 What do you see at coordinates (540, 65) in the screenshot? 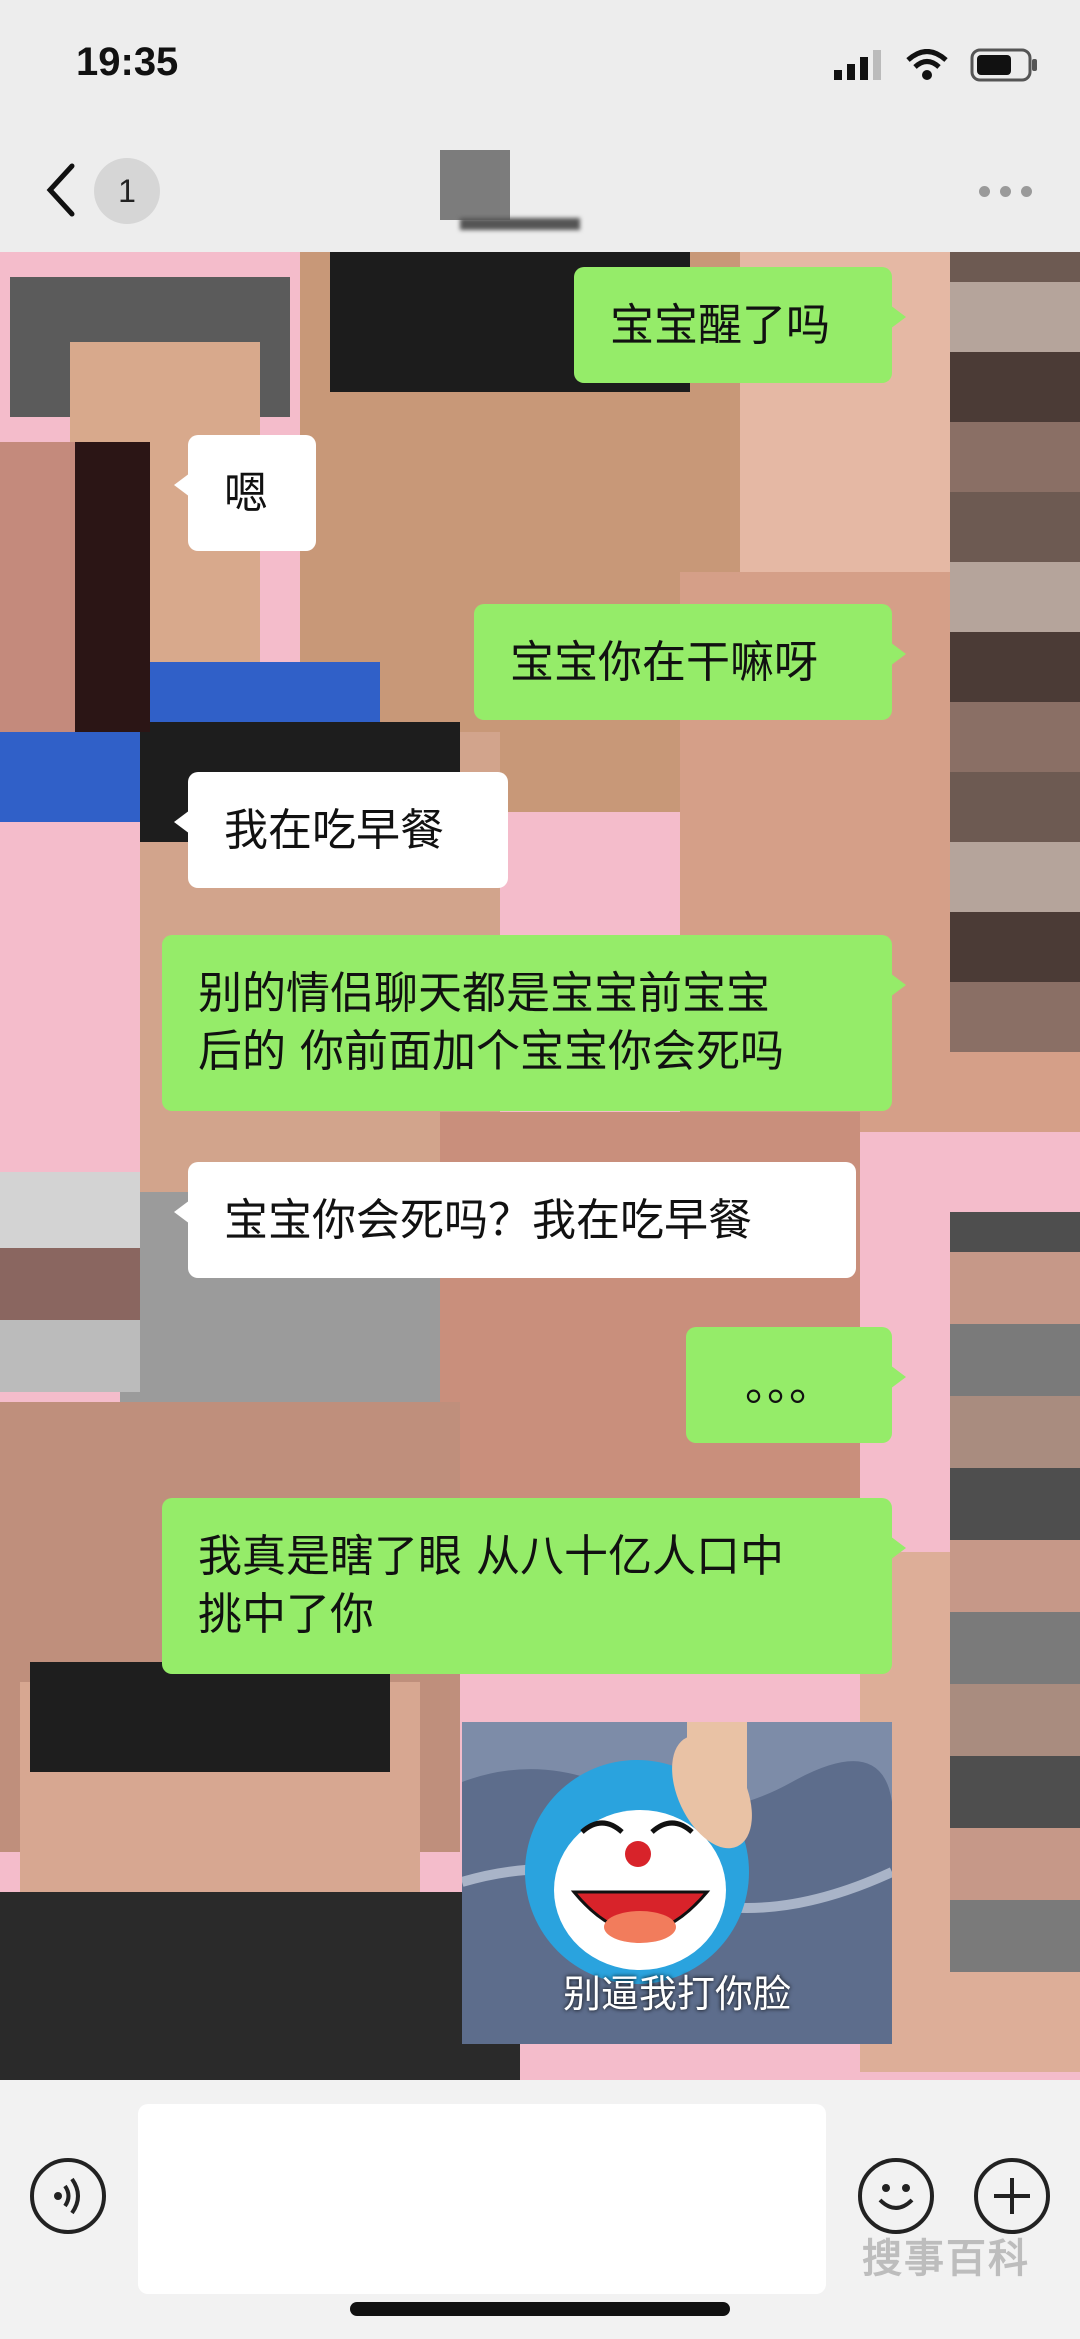
I see `status-bar: 19:35` at bounding box center [540, 65].